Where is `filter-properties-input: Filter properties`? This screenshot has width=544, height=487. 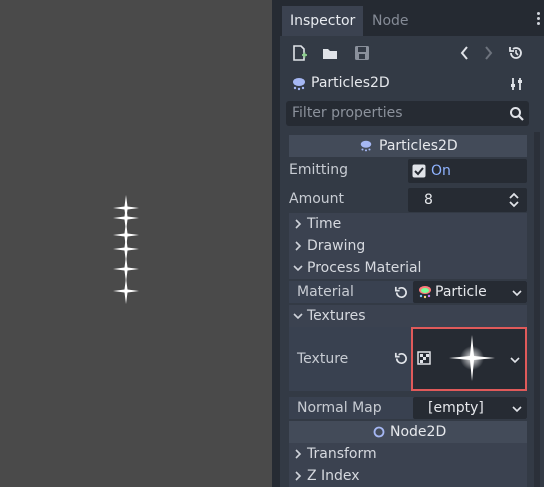
filter-properties-input: Filter properties is located at coordinates (407, 113).